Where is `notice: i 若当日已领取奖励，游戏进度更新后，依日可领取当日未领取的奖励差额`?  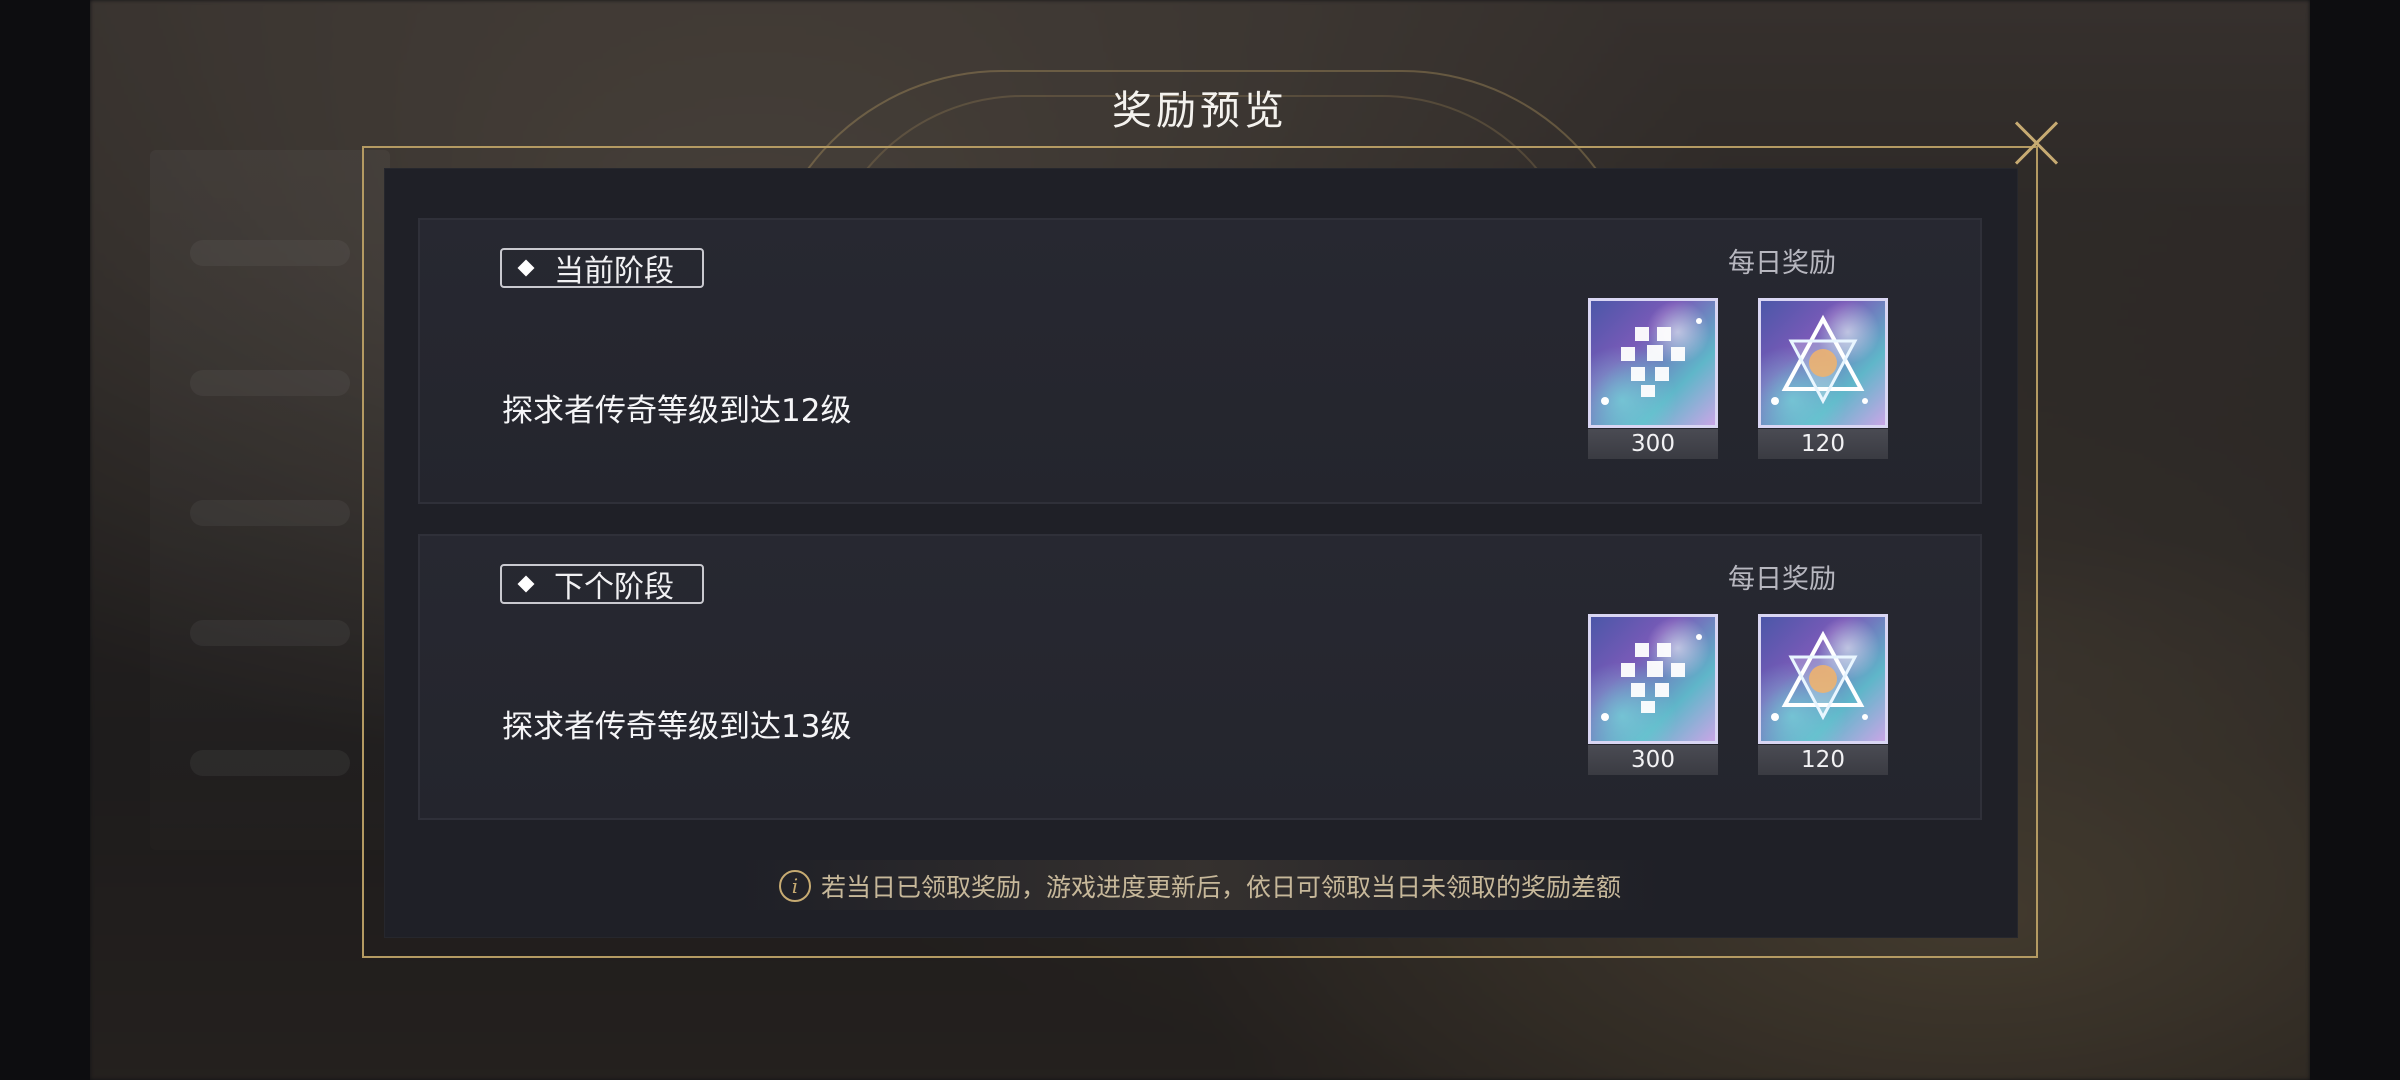 notice: i 若当日已领取奖励，游戏进度更新后，依日可领取当日未领取的奖励差额 is located at coordinates (1200, 886).